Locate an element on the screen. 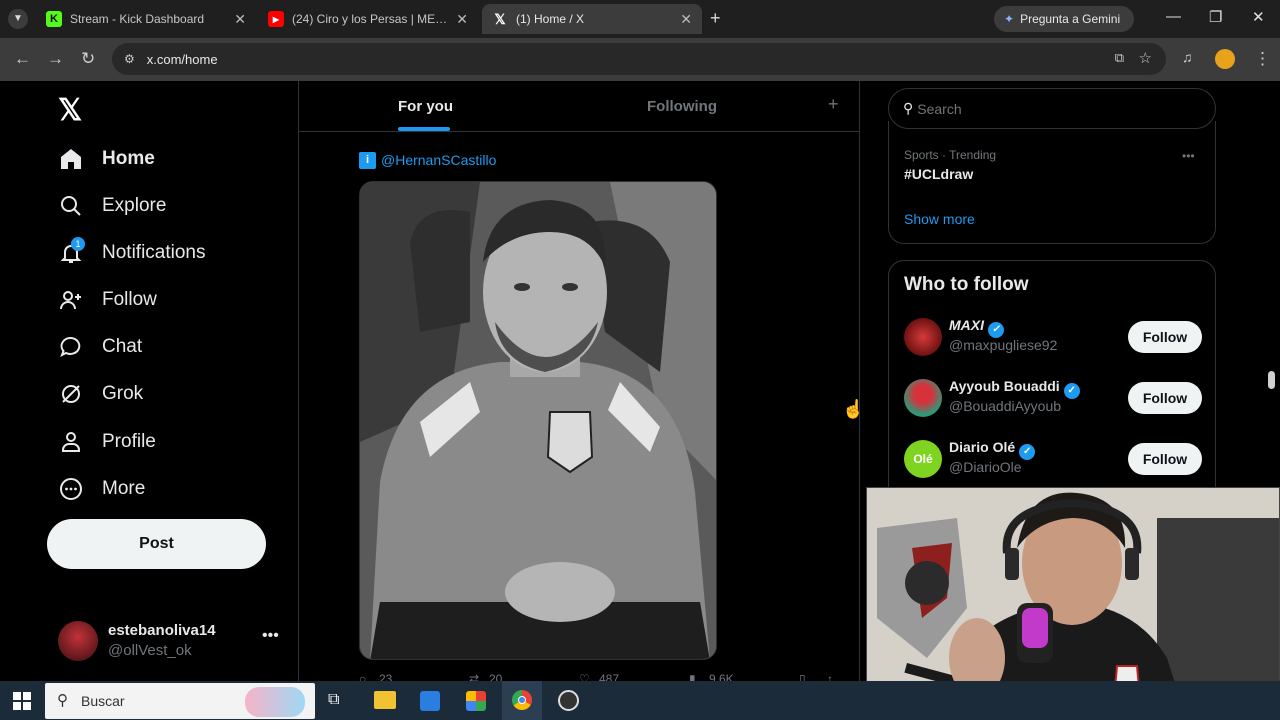  browser-tab-youtube: ▶ (24) Ciro y los Persas | ME GUSTA ✕ is located at coordinates (368, 19).